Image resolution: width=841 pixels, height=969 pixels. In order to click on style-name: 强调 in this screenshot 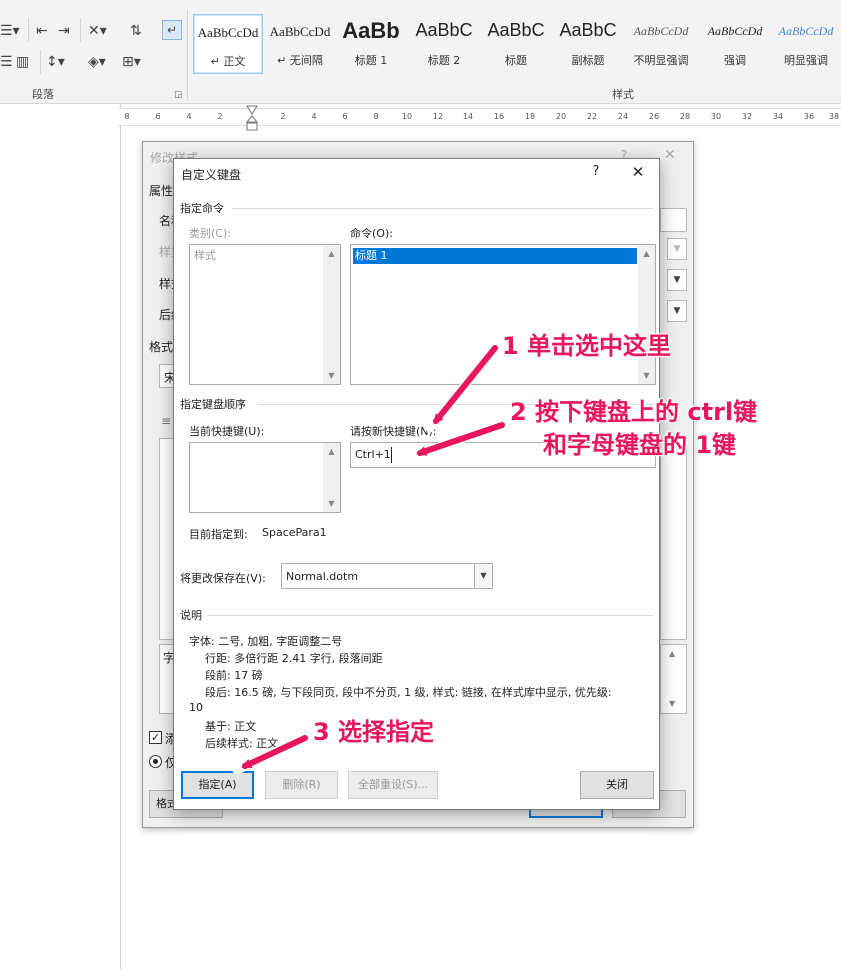, I will do `click(735, 60)`.